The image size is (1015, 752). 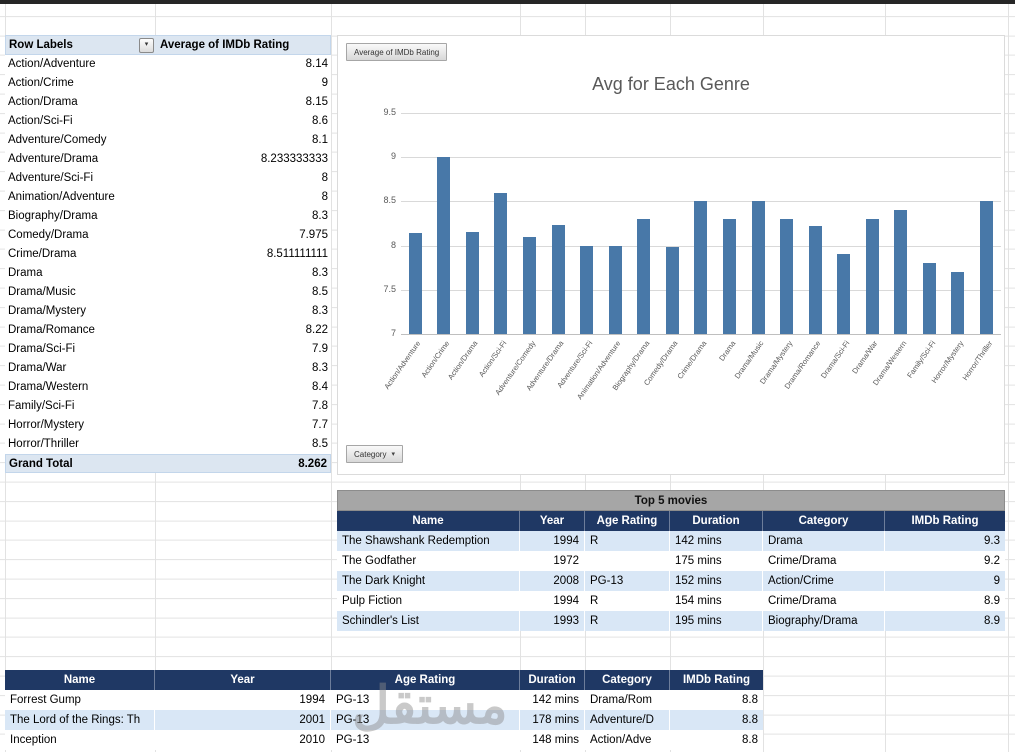 I want to click on table-cell: The Lord of the Rings: Th, so click(x=80, y=720).